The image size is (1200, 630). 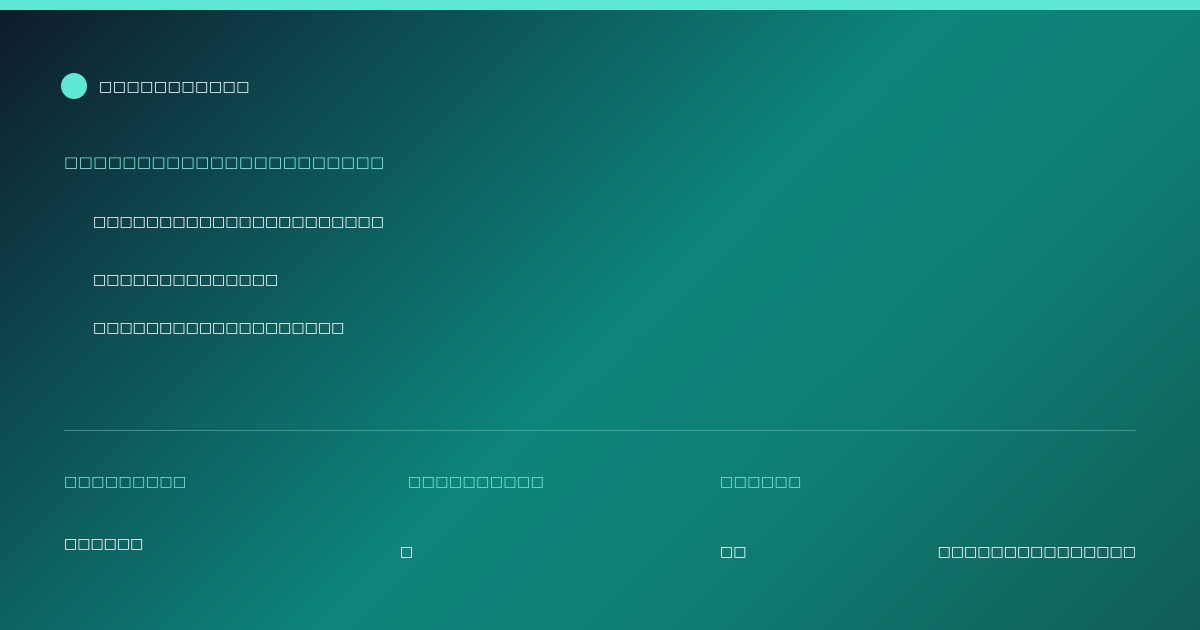 What do you see at coordinates (186, 280) in the screenshot?
I see `content-line-2: □□□□□□□□□□□□□□` at bounding box center [186, 280].